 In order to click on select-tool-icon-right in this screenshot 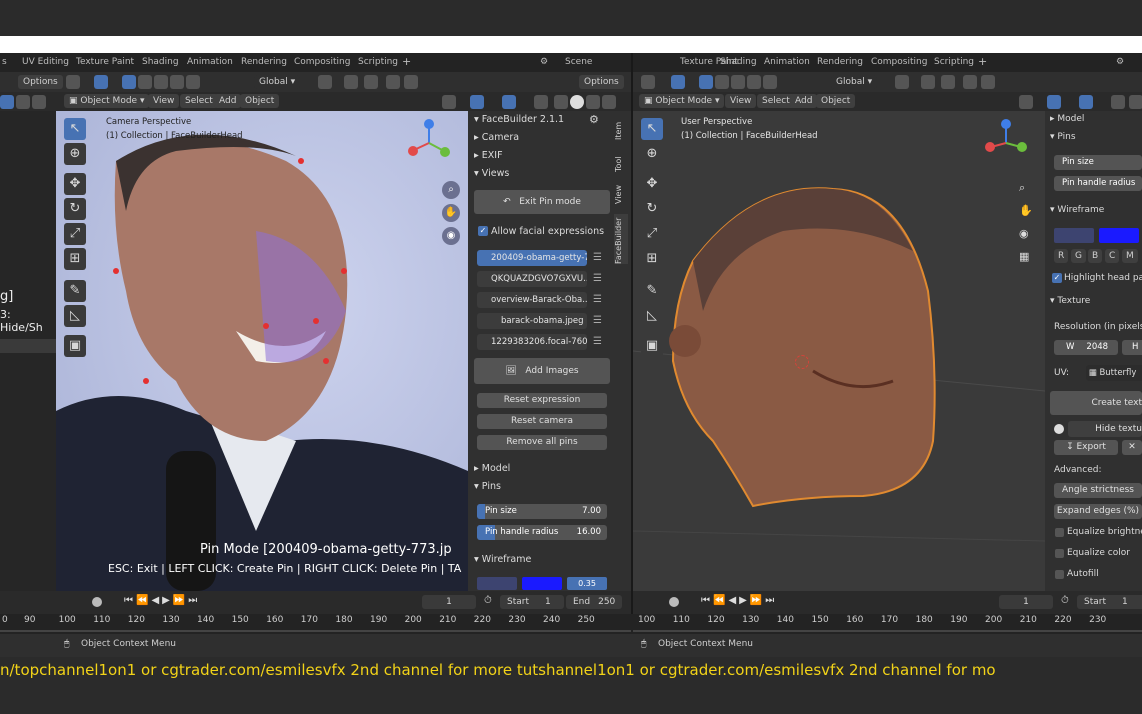, I will do `click(678, 82)`.